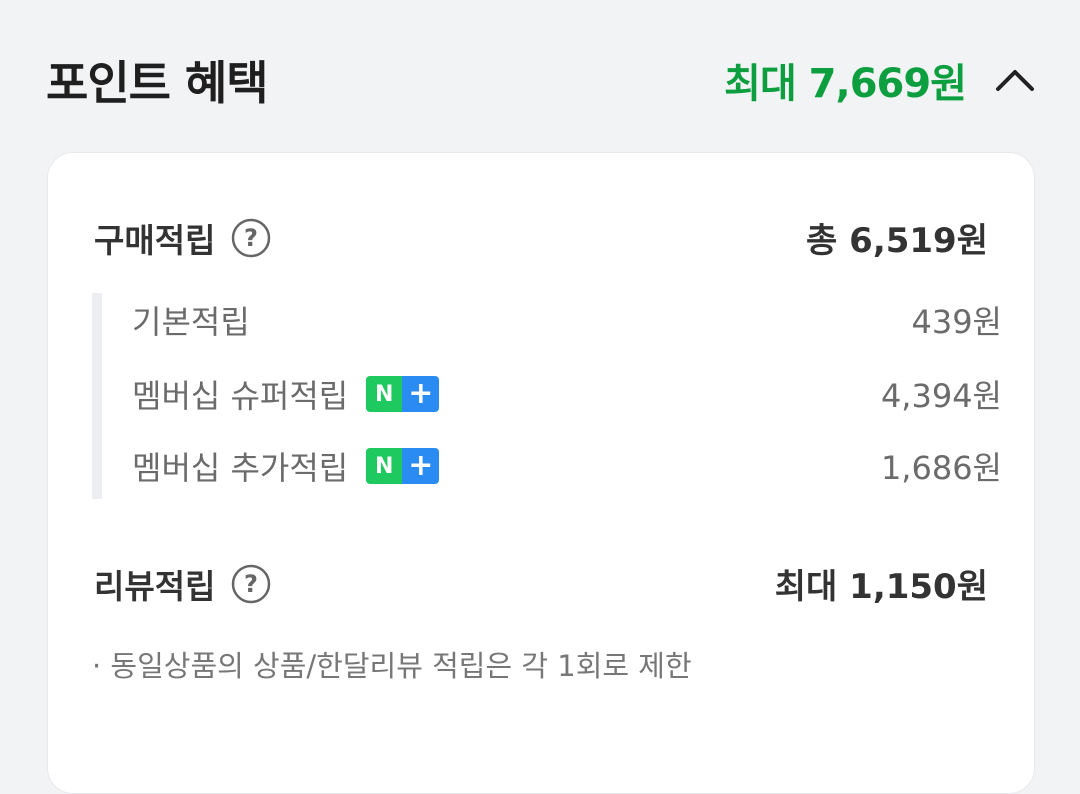 This screenshot has height=794, width=1080. What do you see at coordinates (240, 396) in the screenshot?
I see `reward-label: 멤버십 슈퍼적립` at bounding box center [240, 396].